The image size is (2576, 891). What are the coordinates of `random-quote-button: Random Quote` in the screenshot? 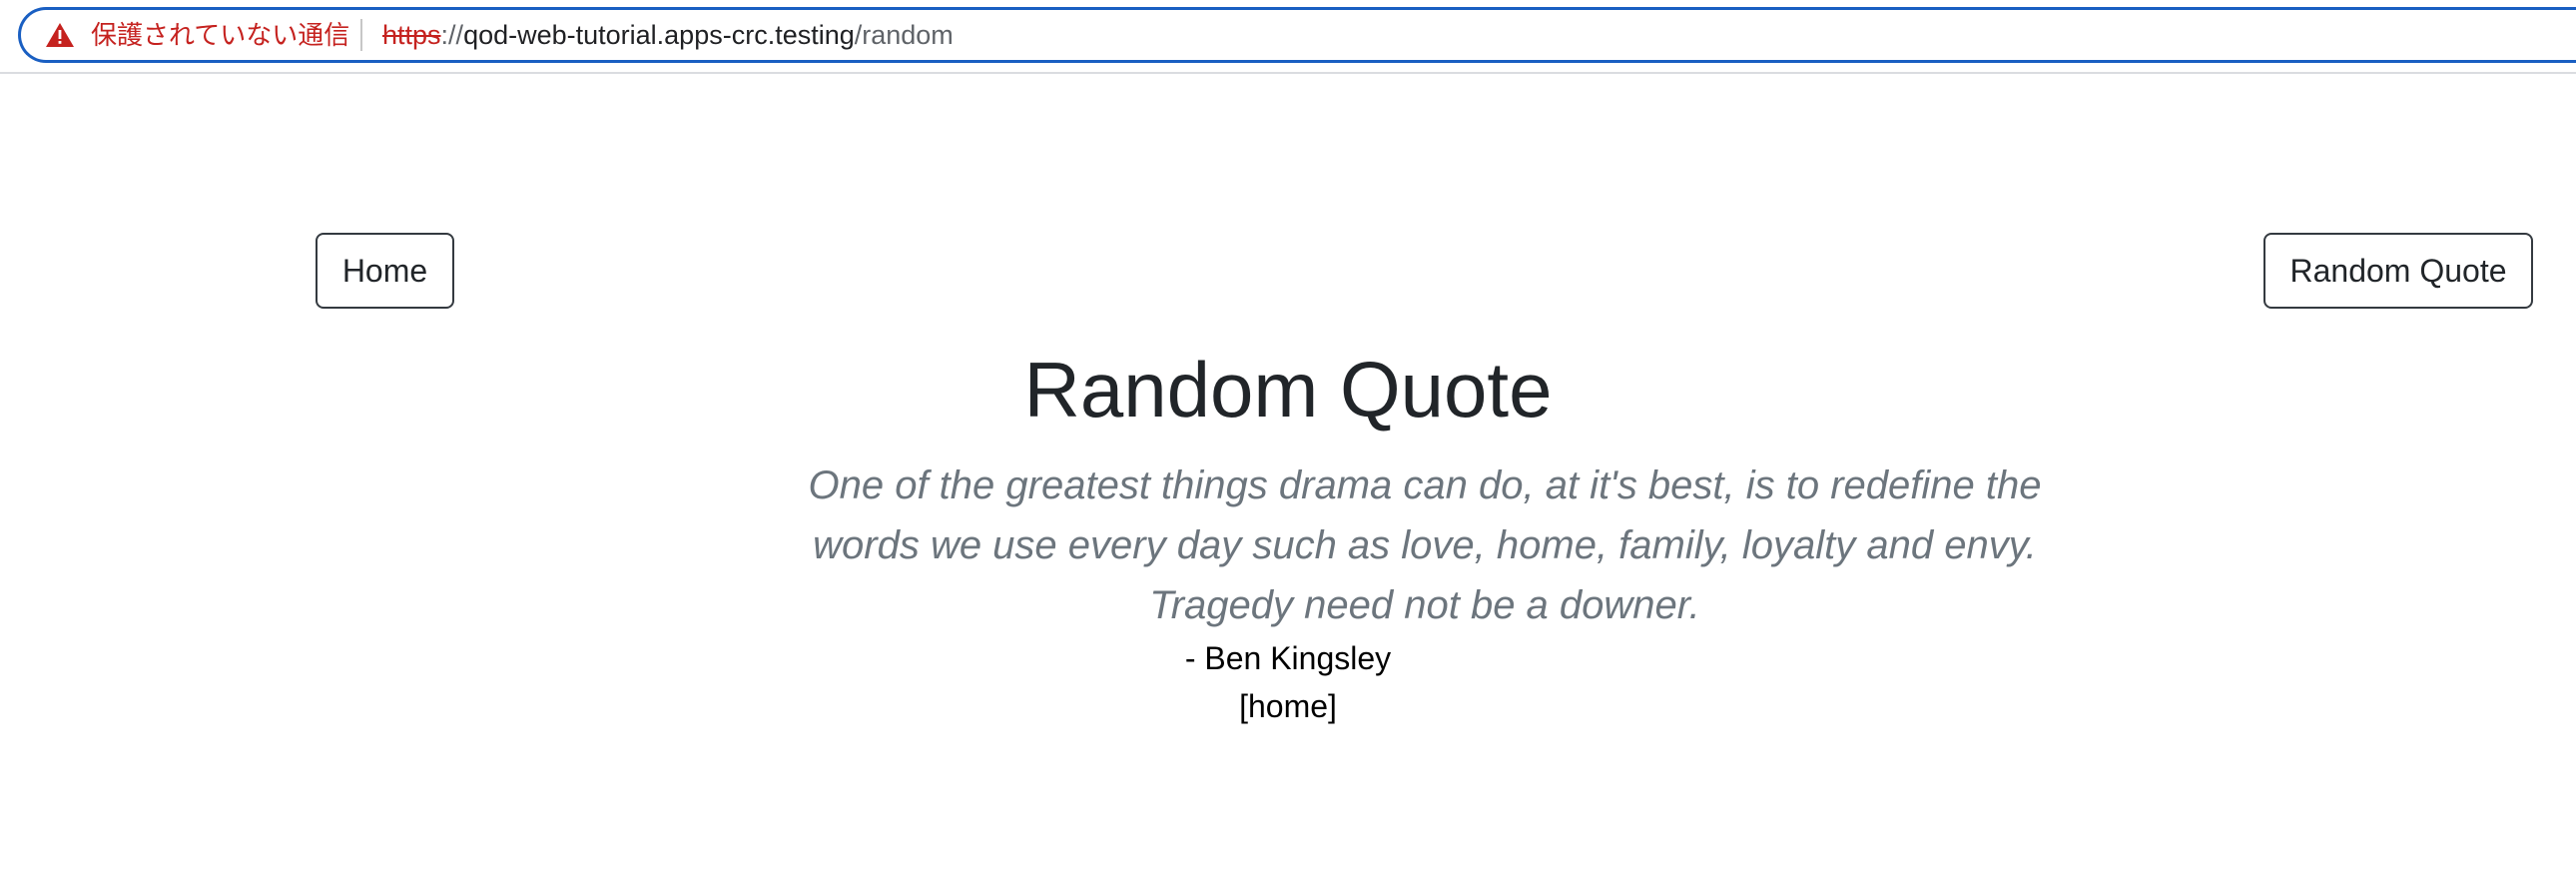 It's located at (2398, 271).